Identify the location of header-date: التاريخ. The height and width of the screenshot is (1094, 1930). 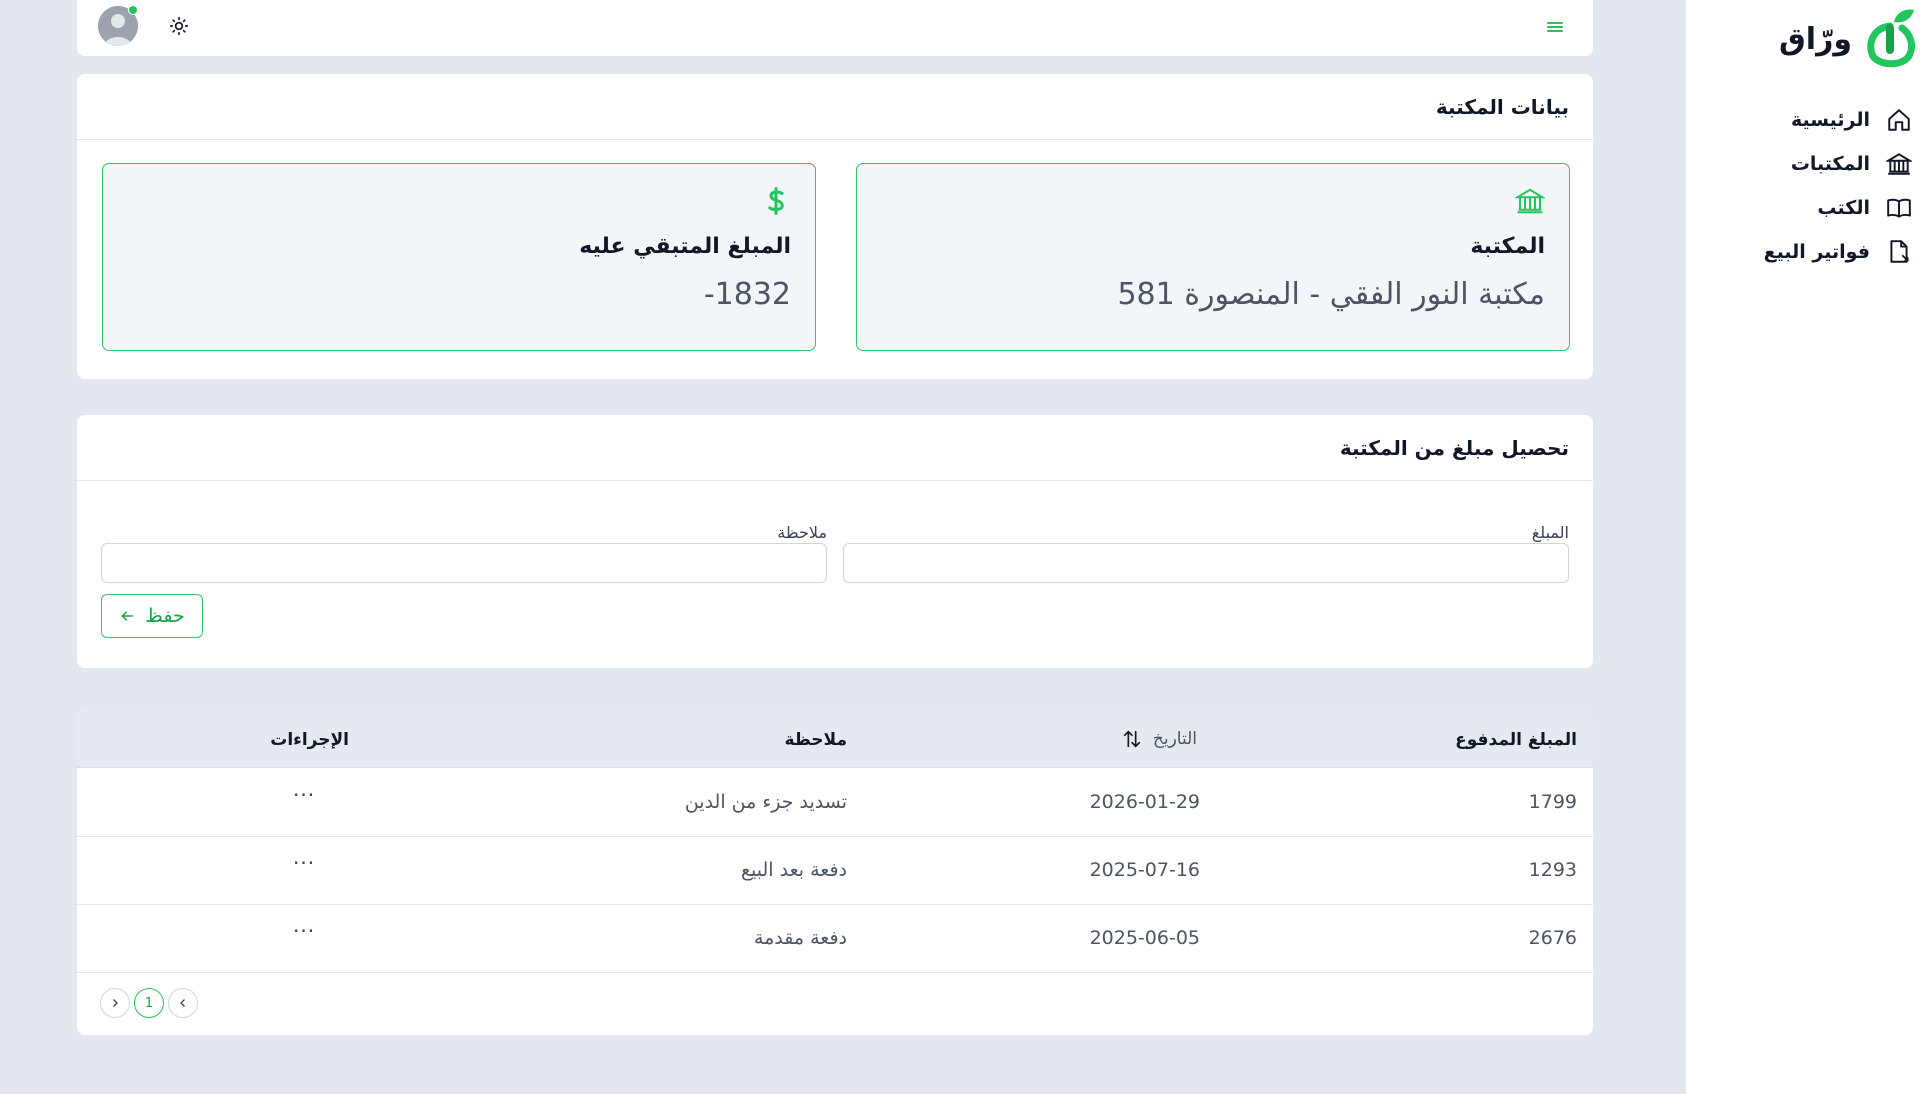
(1159, 739).